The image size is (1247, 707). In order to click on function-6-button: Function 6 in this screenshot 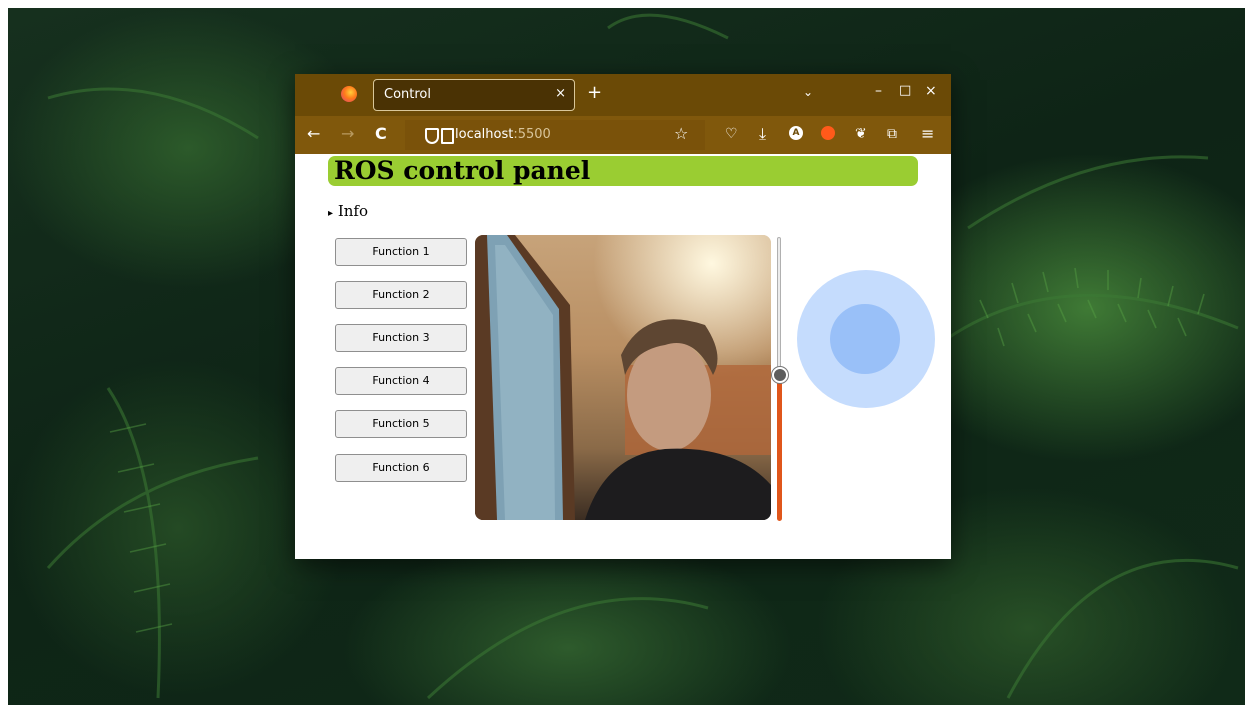, I will do `click(401, 468)`.